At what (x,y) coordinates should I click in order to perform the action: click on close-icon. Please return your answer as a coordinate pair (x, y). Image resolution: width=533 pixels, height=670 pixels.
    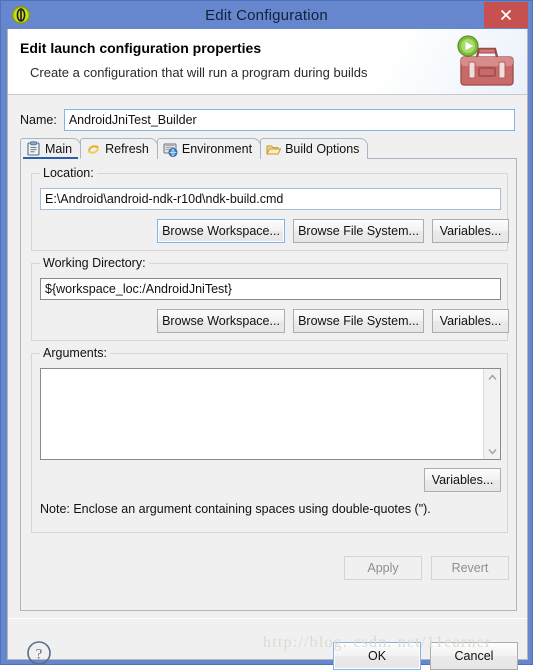
    Looking at the image, I should click on (506, 15).